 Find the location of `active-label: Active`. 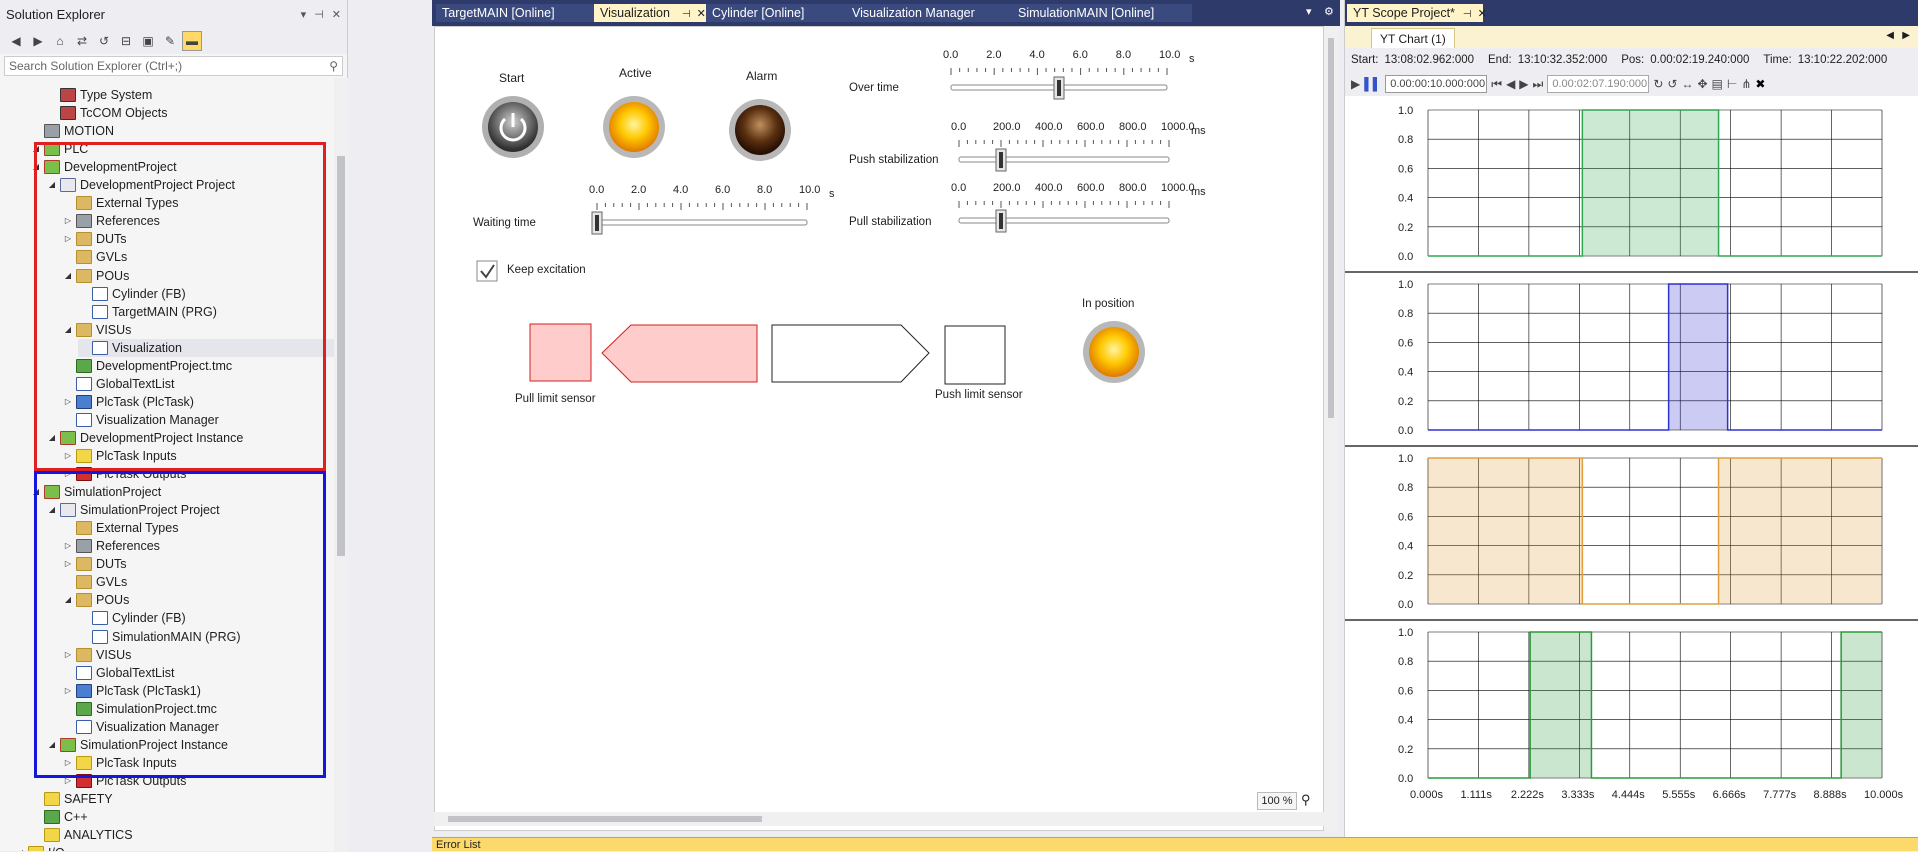

active-label: Active is located at coordinates (635, 73).